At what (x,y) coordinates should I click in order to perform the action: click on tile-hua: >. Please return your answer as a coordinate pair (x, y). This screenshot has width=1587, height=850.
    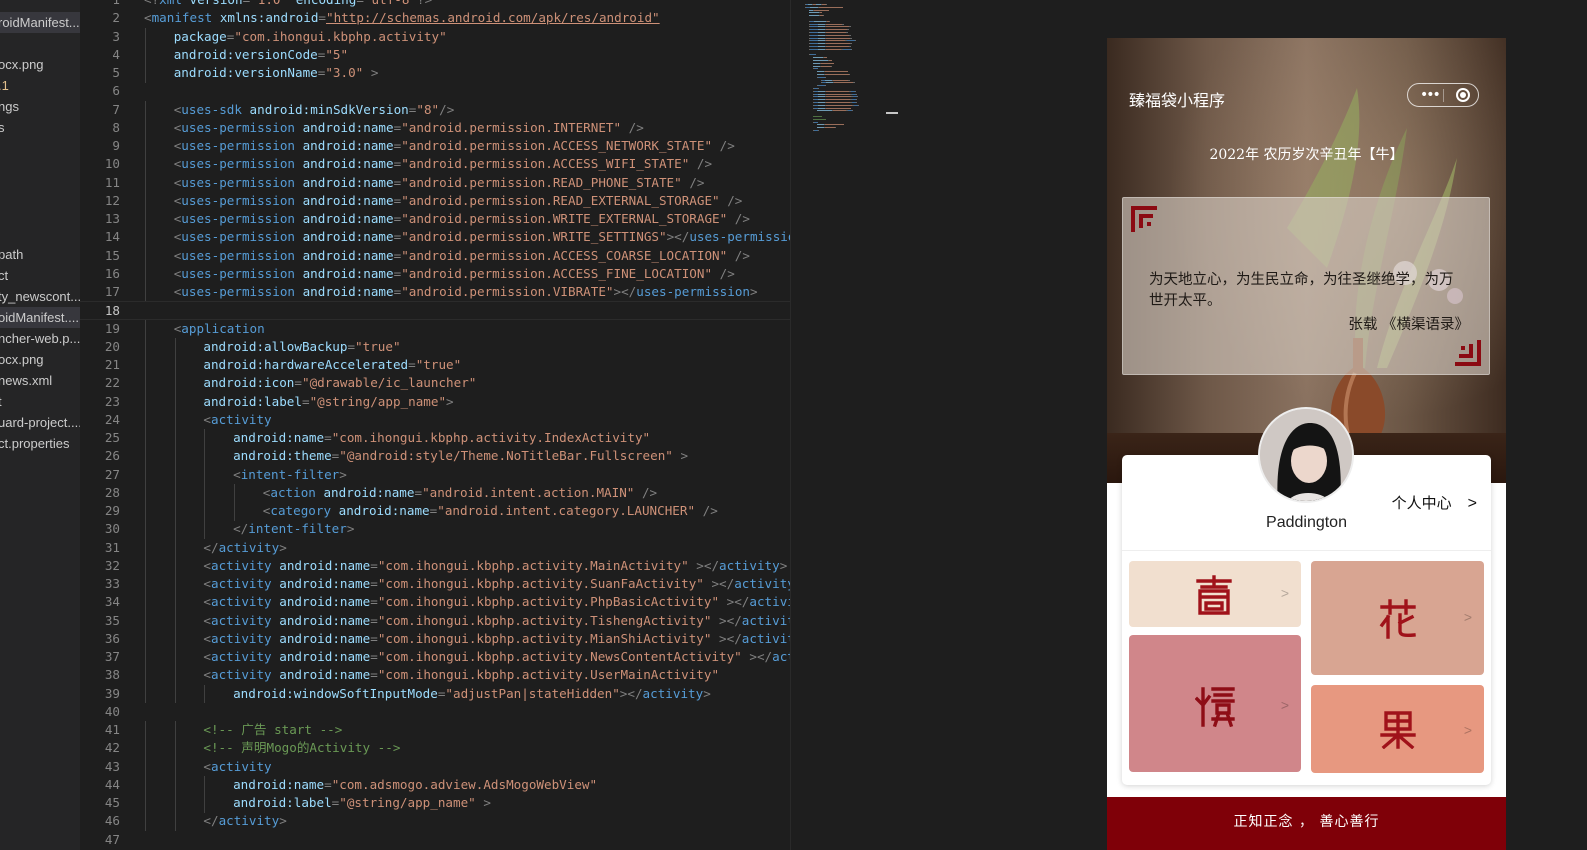
    Looking at the image, I should click on (1397, 618).